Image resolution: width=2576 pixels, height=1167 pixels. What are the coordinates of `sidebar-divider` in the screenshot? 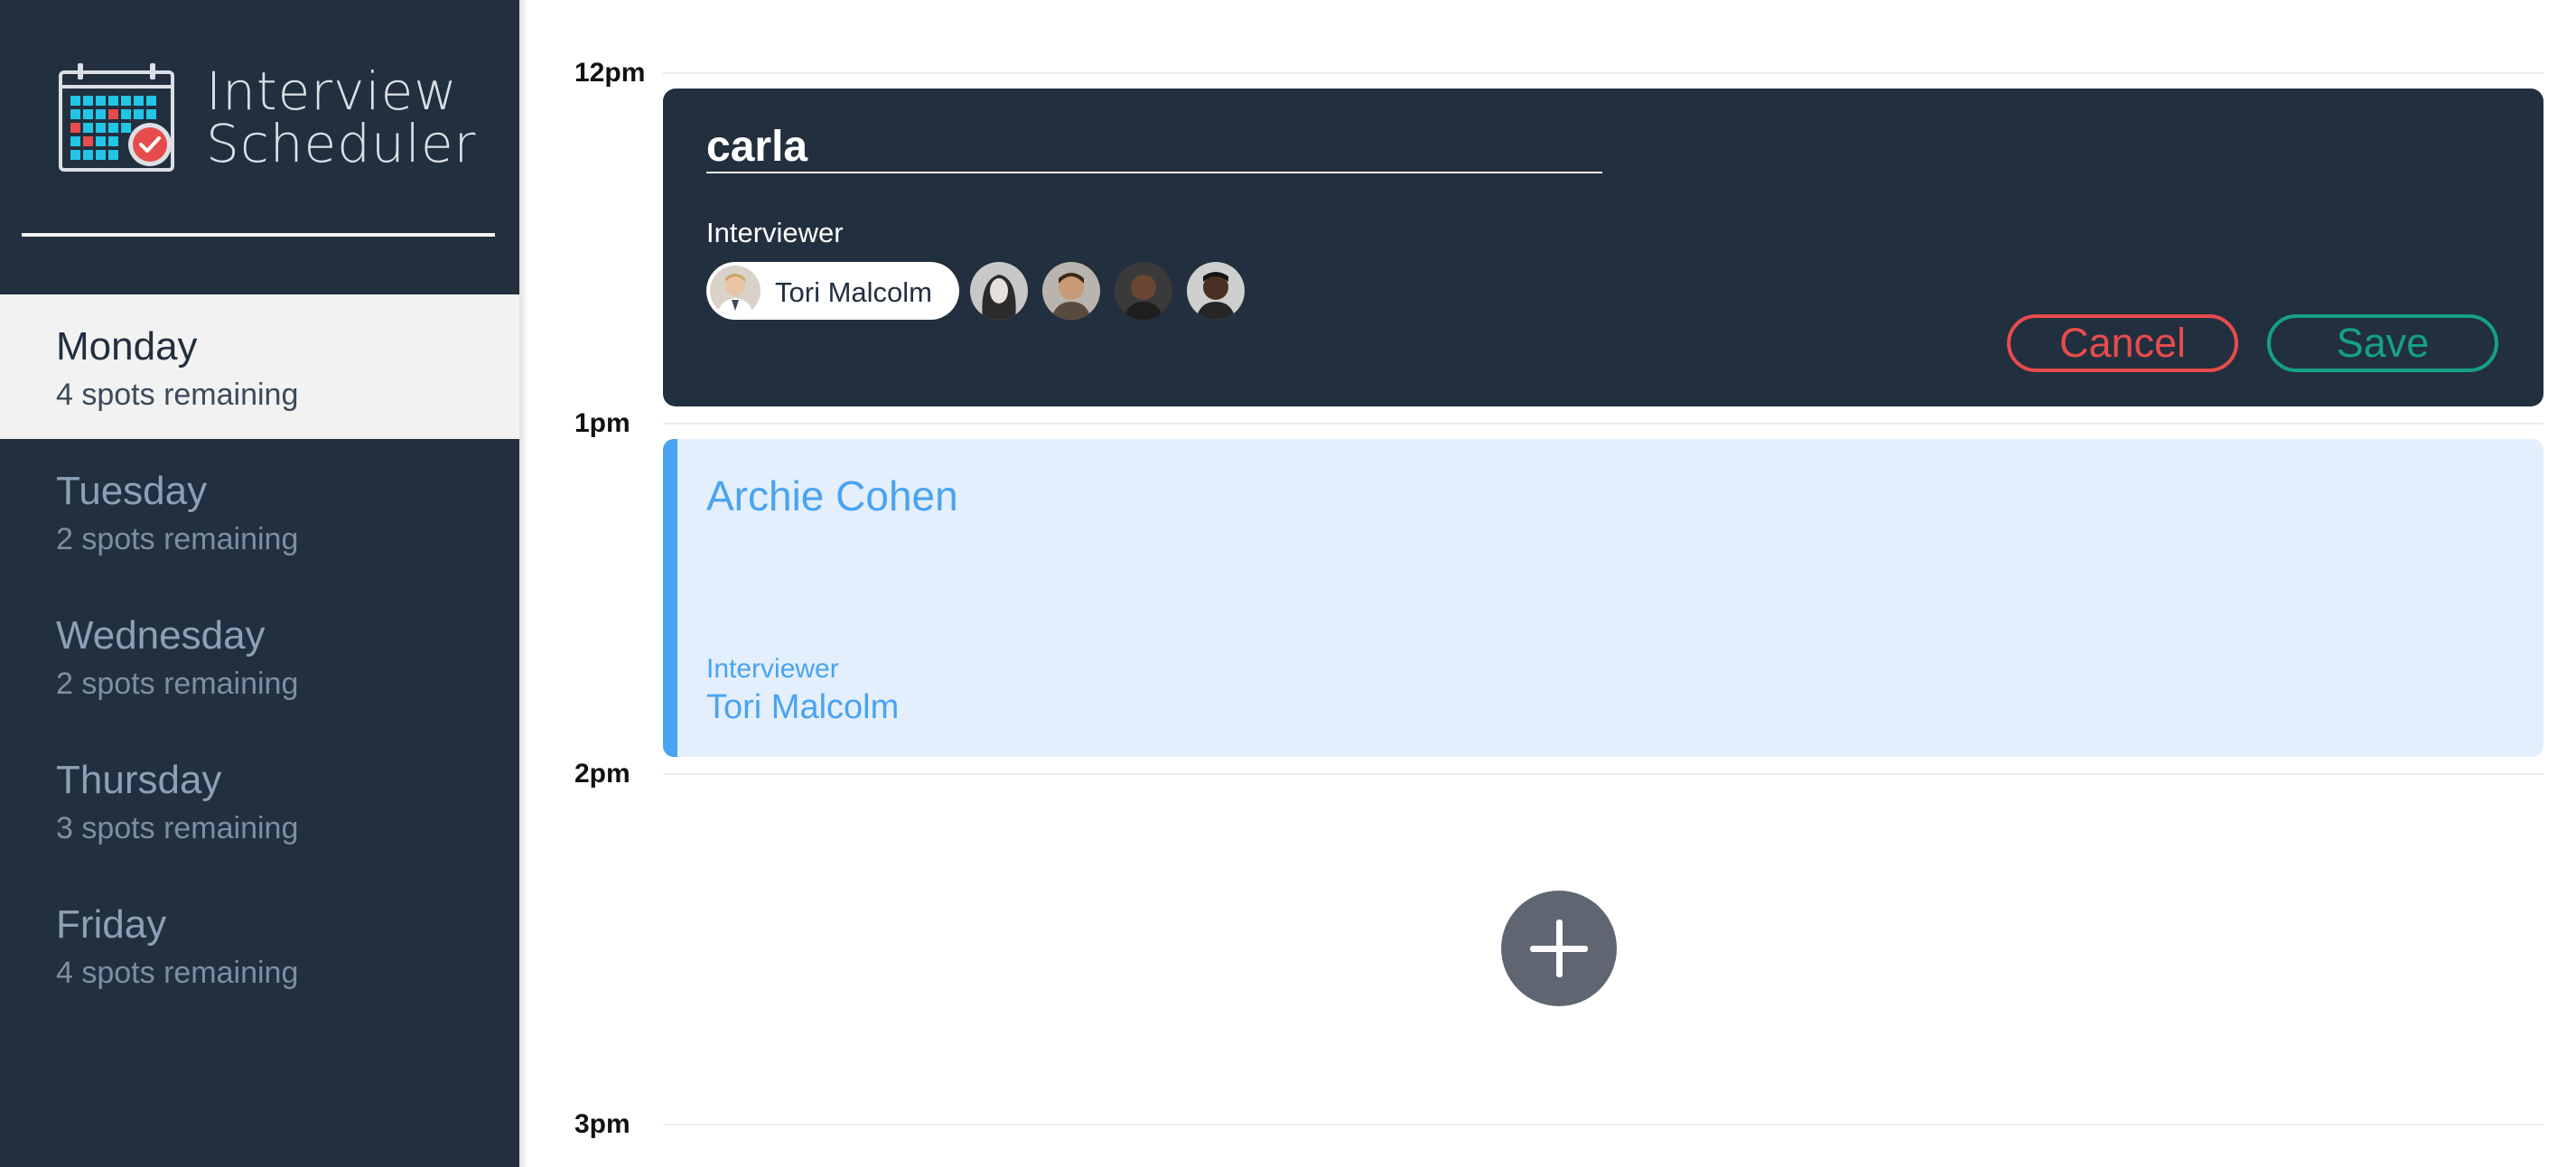 It's located at (259, 235).